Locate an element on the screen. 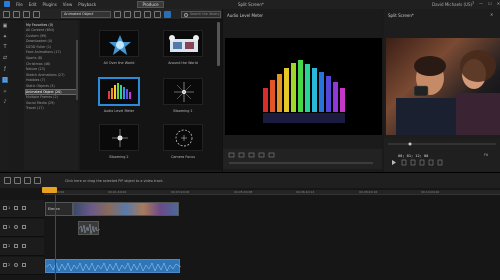  category-item: Travel (17) is located at coordinates (51, 108).